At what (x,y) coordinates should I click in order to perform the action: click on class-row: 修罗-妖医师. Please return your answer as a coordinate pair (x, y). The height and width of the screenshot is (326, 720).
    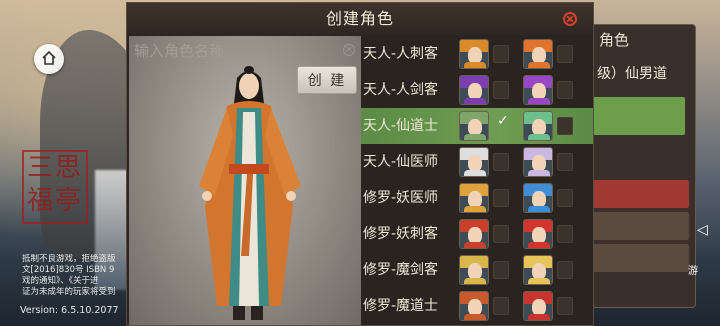
    Looking at the image, I should click on (477, 198).